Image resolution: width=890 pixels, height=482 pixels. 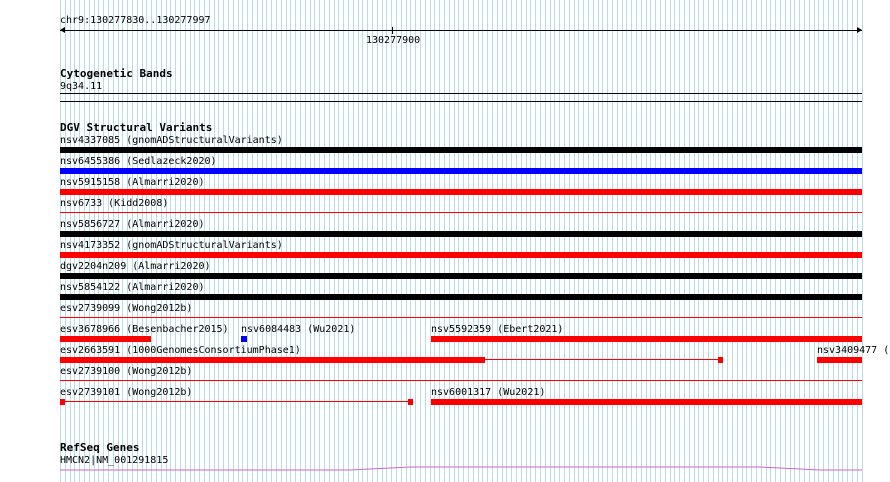 I want to click on gene-model, so click(x=461, y=467).